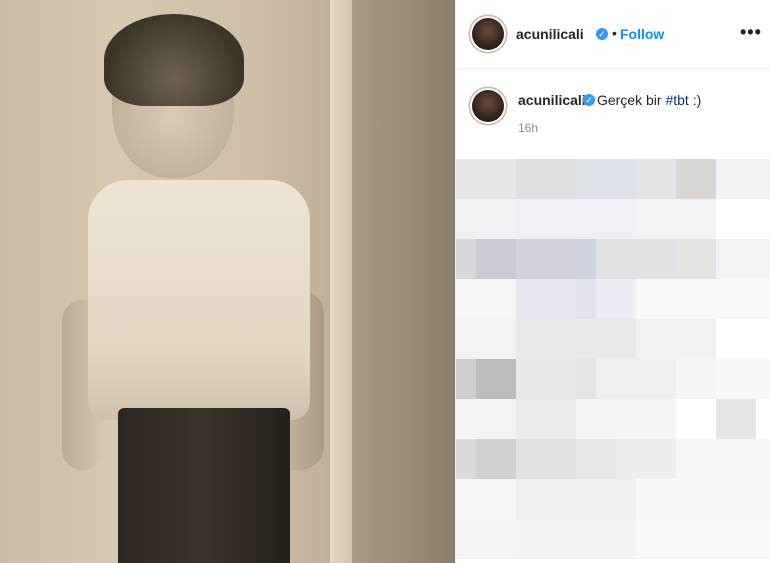  What do you see at coordinates (528, 128) in the screenshot?
I see `post-timestamp: 16h` at bounding box center [528, 128].